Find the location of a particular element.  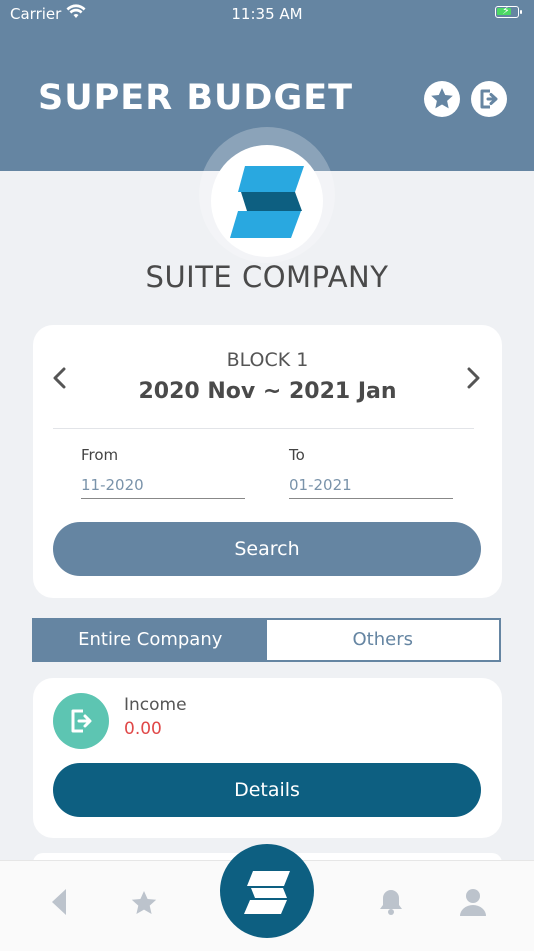

company-logo is located at coordinates (267, 201).